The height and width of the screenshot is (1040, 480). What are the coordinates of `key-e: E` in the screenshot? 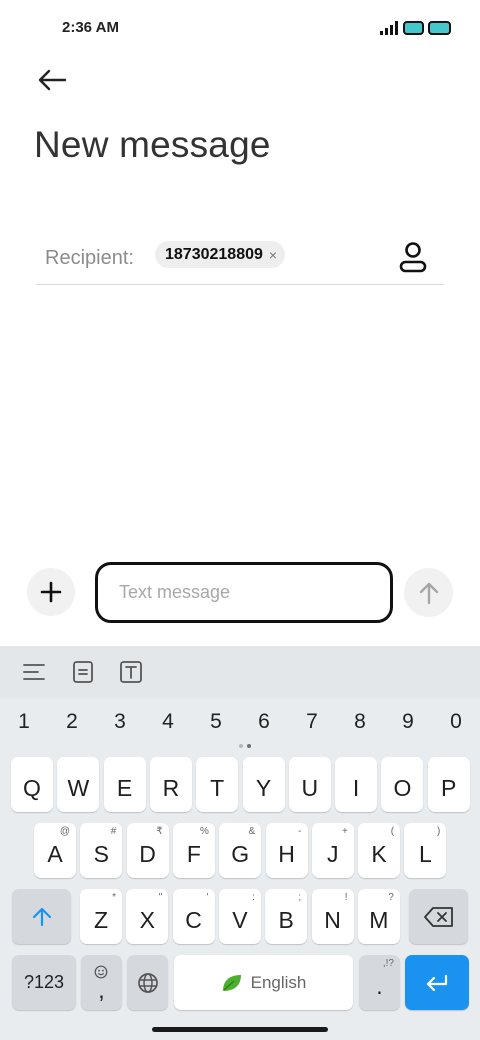 It's located at (124, 784).